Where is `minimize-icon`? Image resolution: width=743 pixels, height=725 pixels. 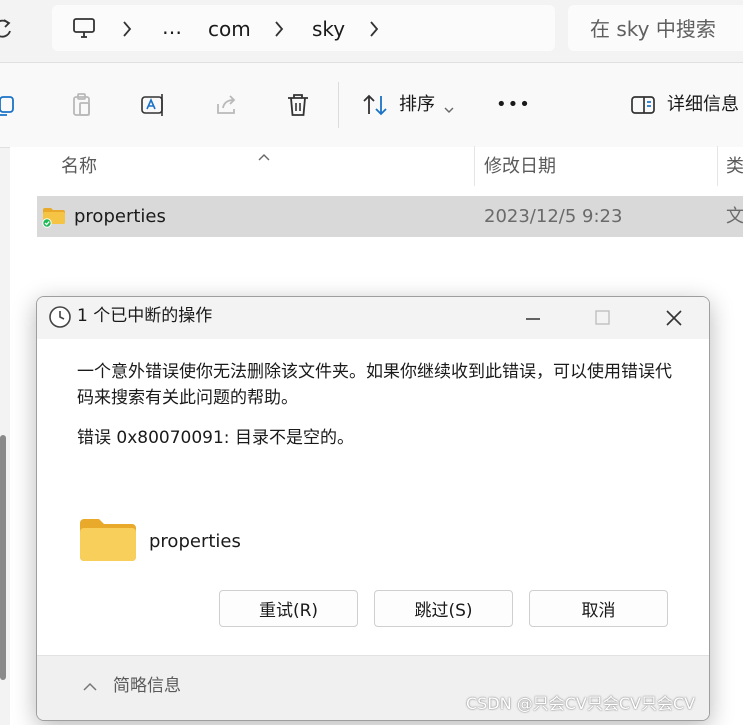 minimize-icon is located at coordinates (533, 321).